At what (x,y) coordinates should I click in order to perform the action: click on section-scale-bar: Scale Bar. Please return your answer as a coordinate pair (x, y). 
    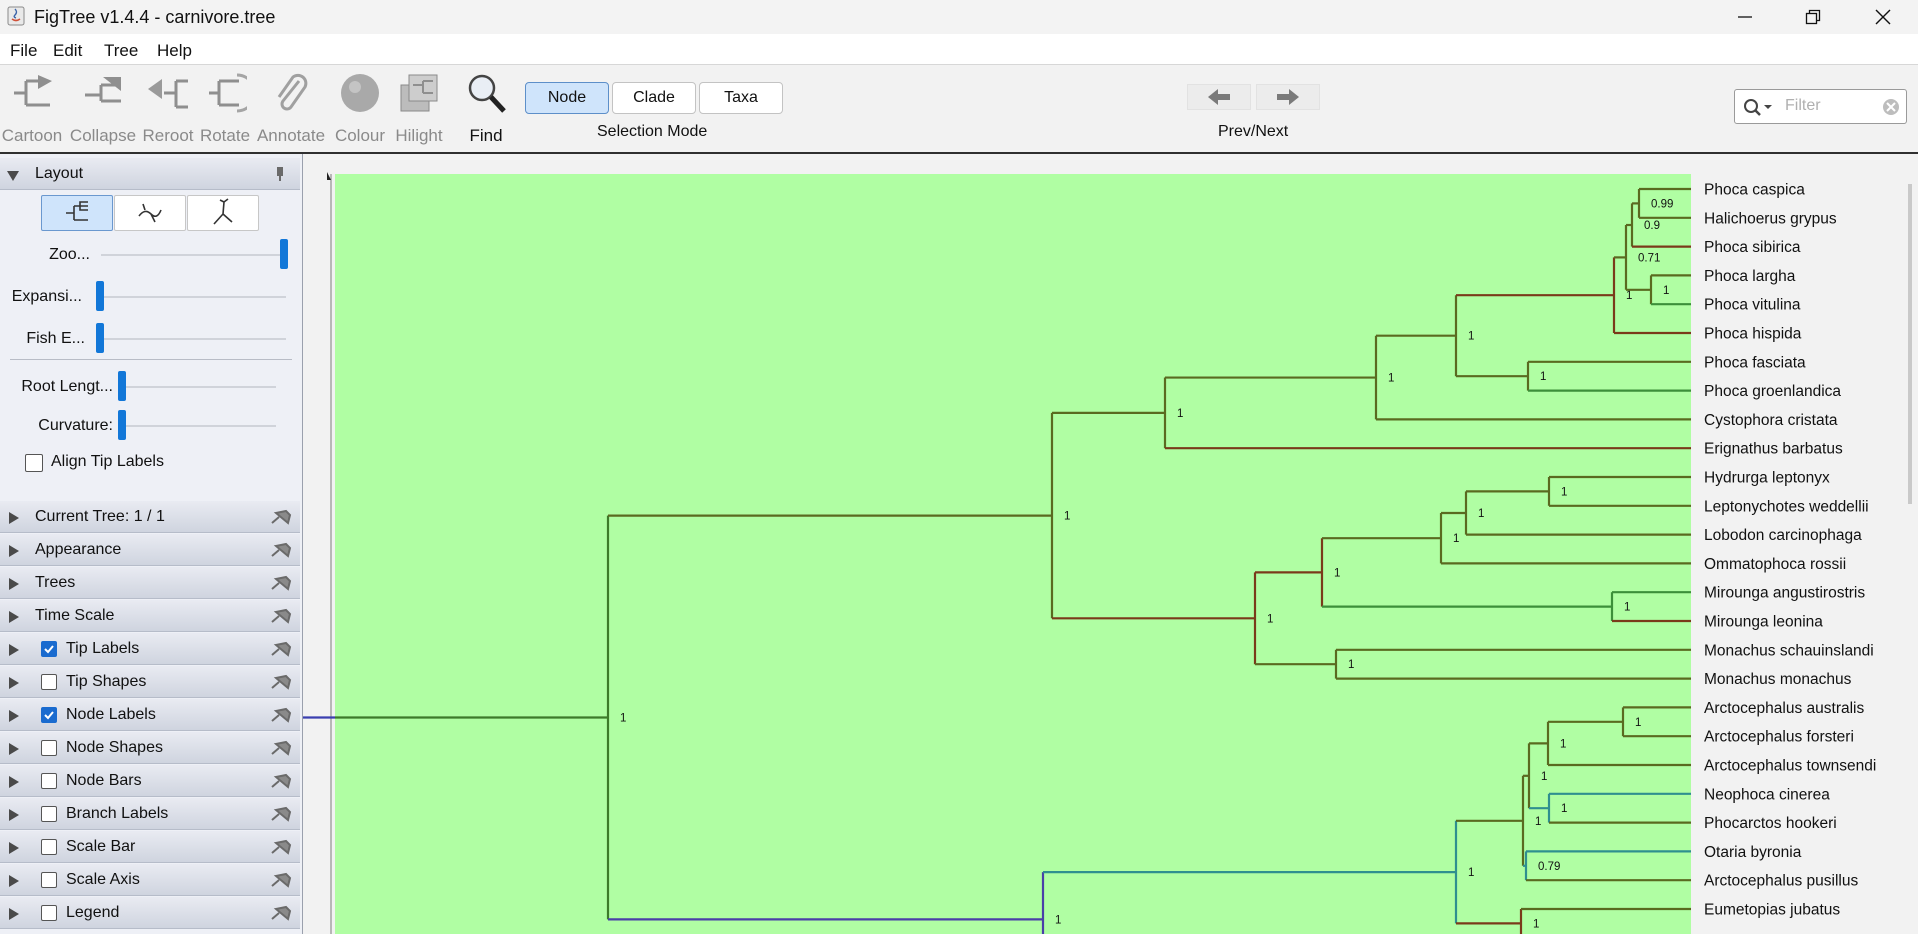
    Looking at the image, I should click on (150, 847).